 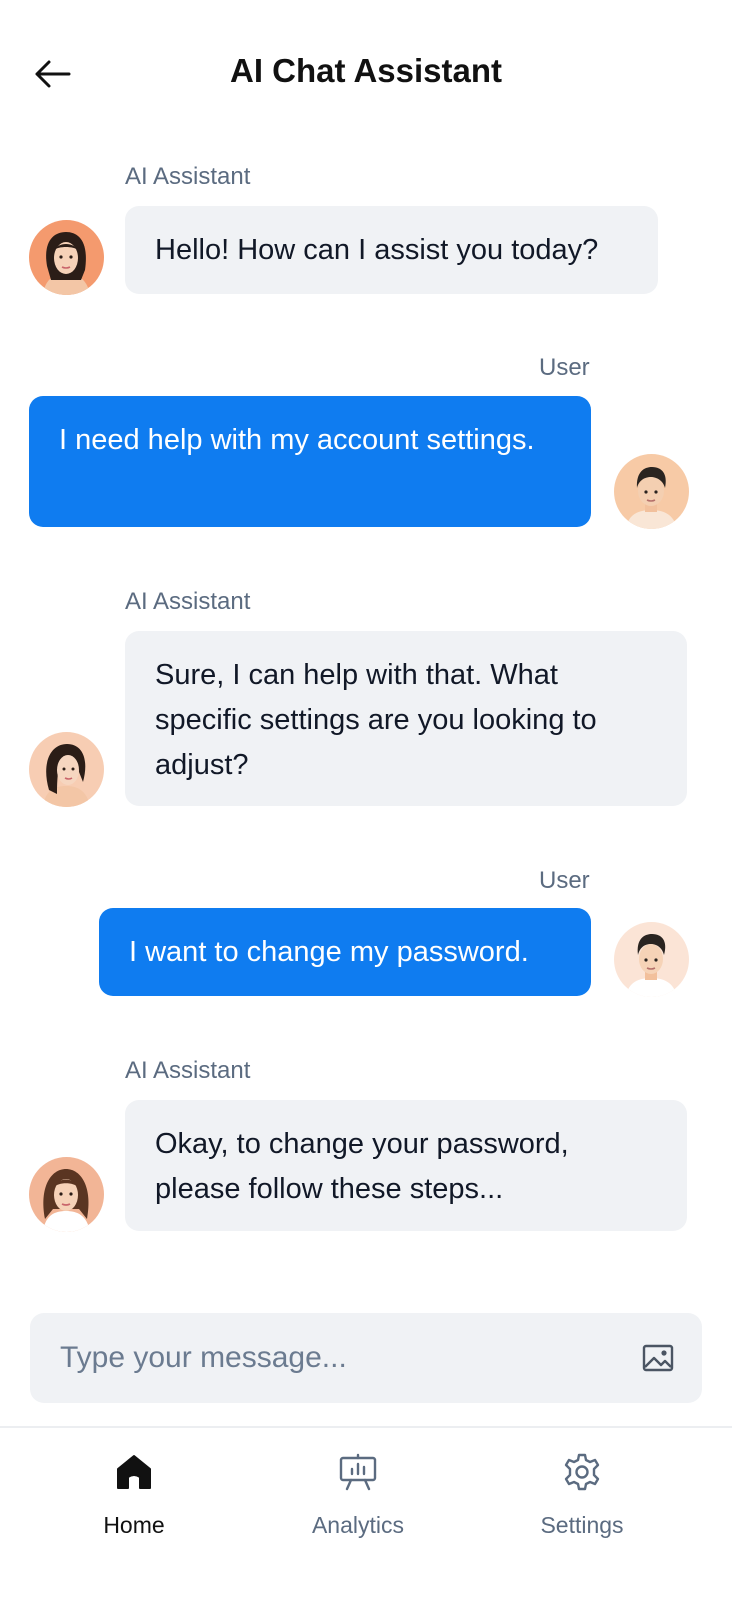 I want to click on bottom-navigation: Home Analytics Settings, so click(x=366, y=1514).